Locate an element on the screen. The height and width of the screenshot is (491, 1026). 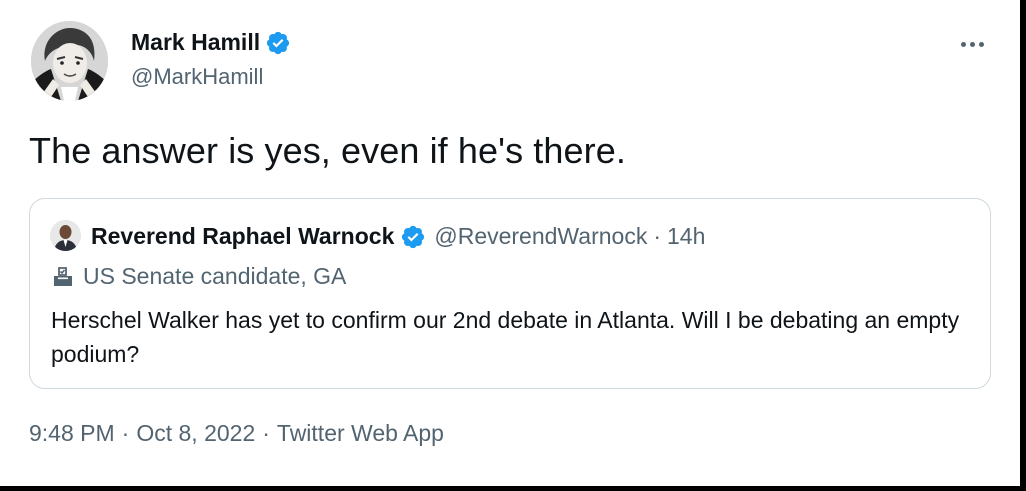
tweet-time: 9:48 PM is located at coordinates (72, 433).